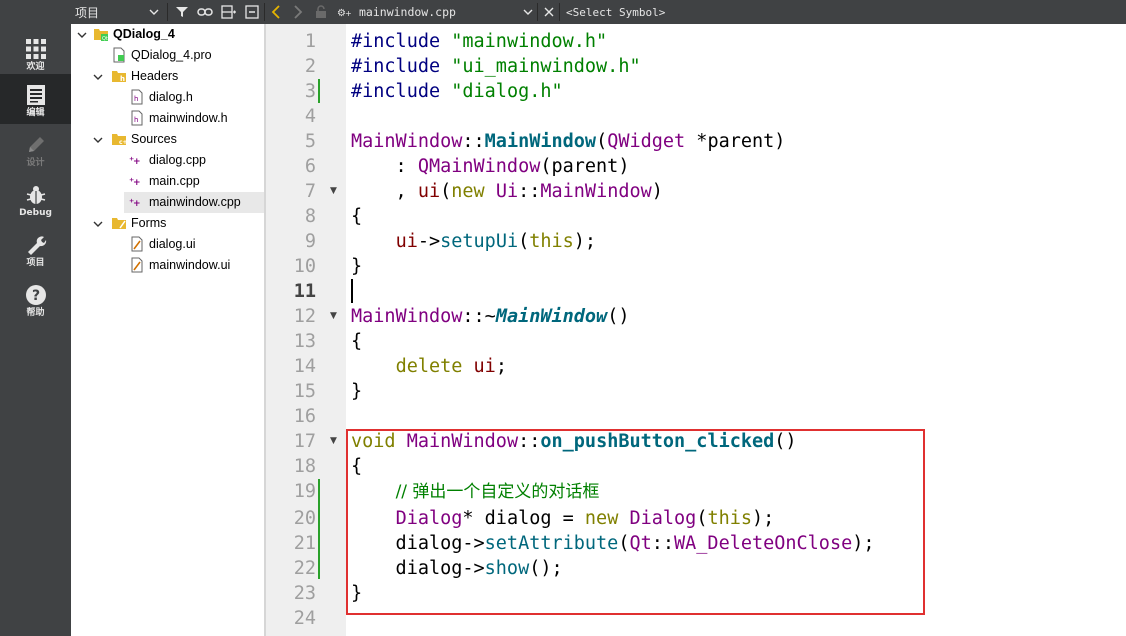  What do you see at coordinates (304, 391) in the screenshot?
I see `line-number: 15` at bounding box center [304, 391].